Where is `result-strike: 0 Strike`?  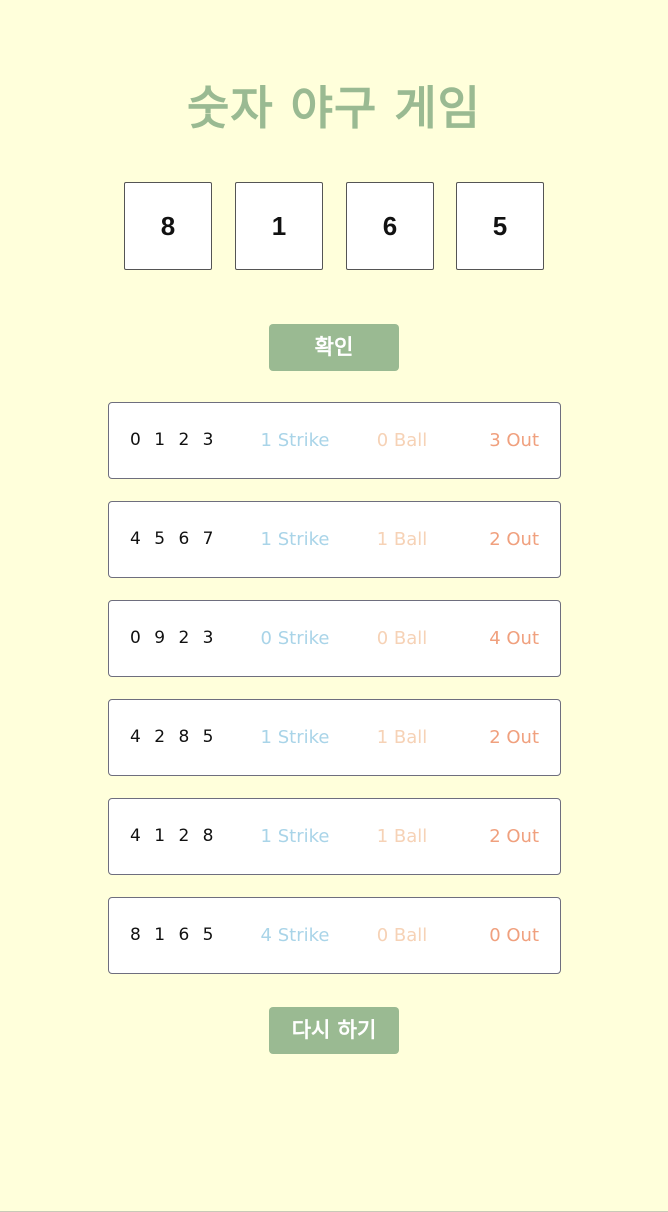
result-strike: 0 Strike is located at coordinates (295, 638).